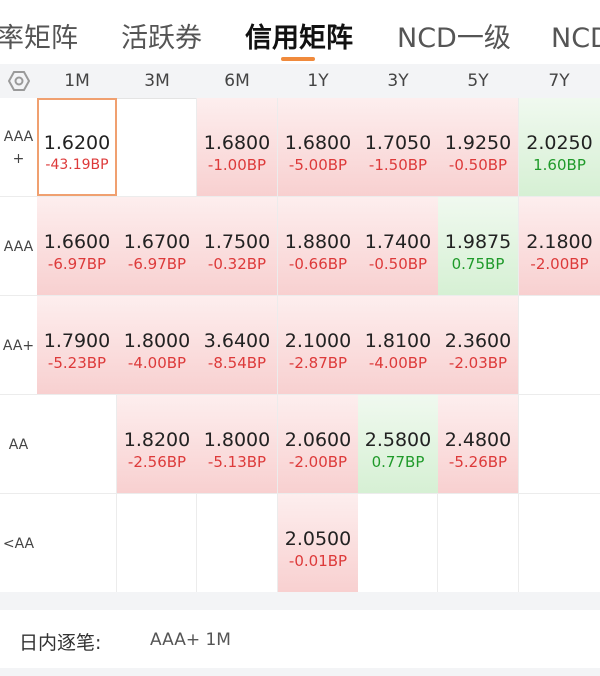 The image size is (600, 676). I want to click on yield-value: 2.0500, so click(318, 539).